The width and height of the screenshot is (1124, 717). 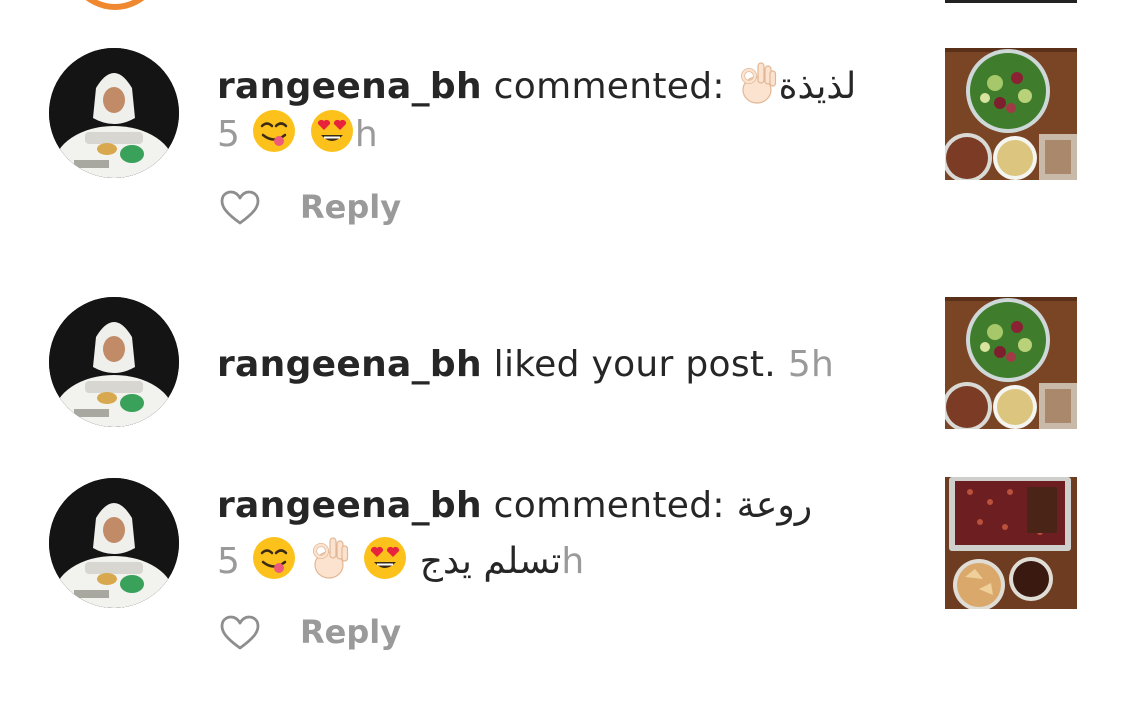 I want to click on notification-text: rangeena_bh liked your post. 5h, so click(x=525, y=365).